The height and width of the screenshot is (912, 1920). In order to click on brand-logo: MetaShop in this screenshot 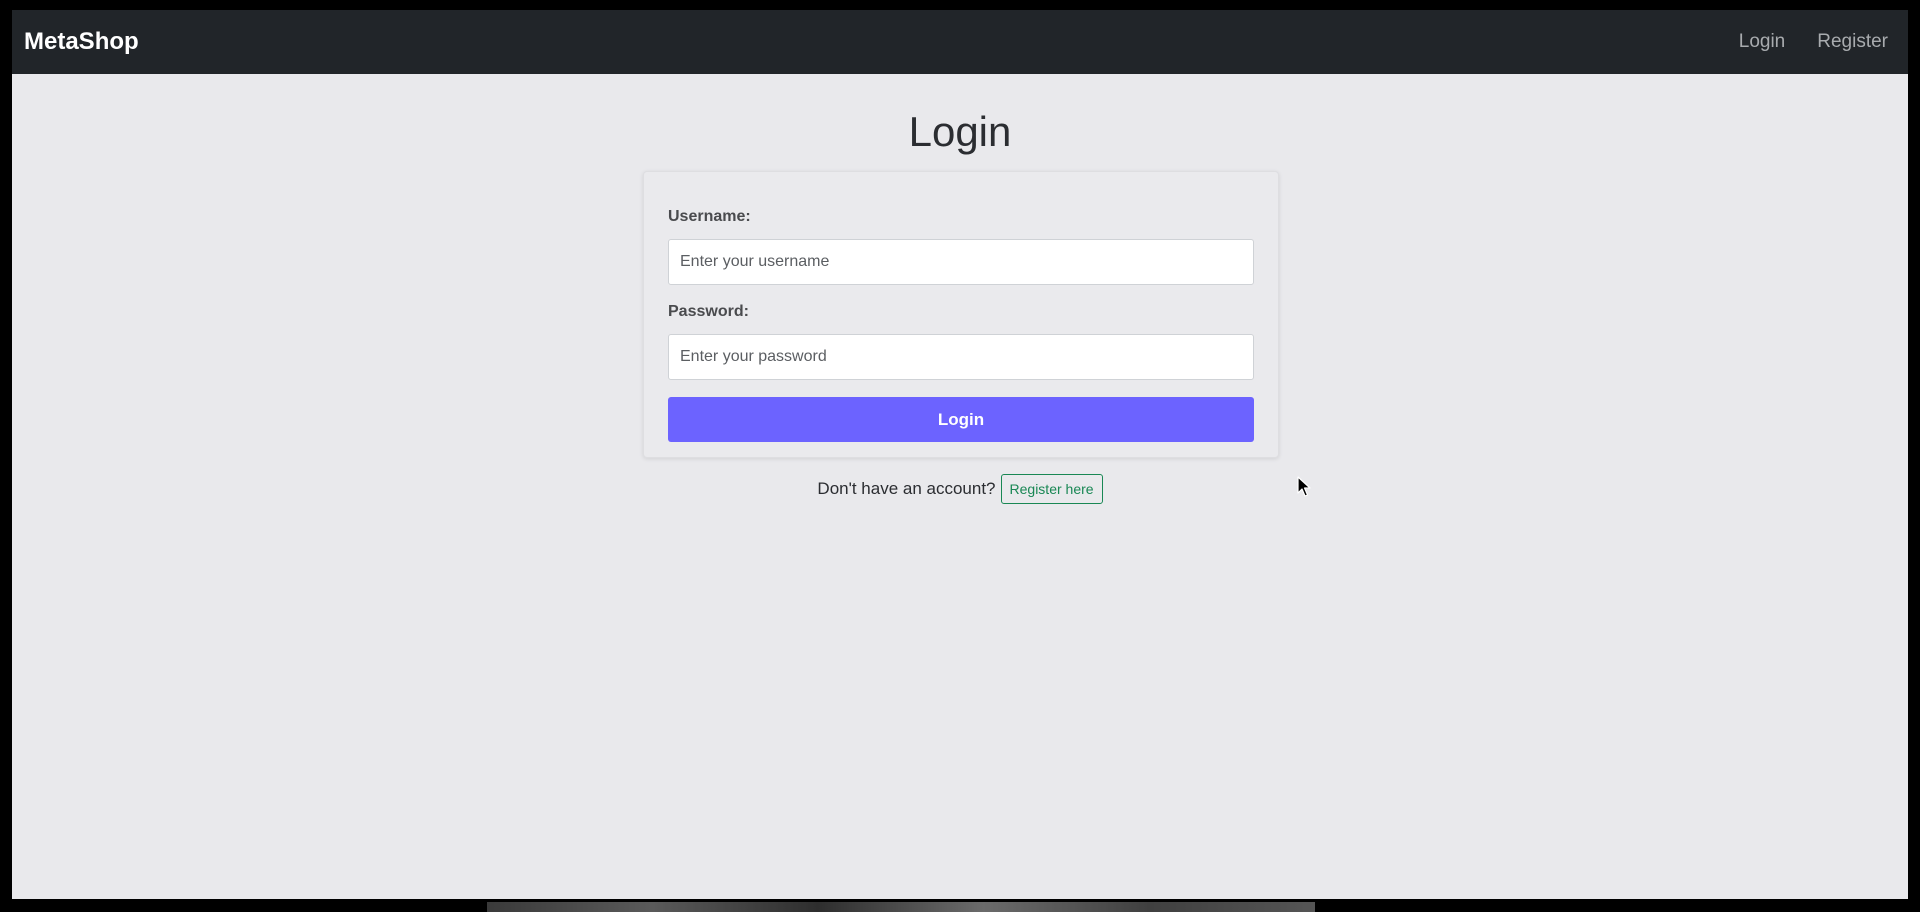, I will do `click(81, 42)`.